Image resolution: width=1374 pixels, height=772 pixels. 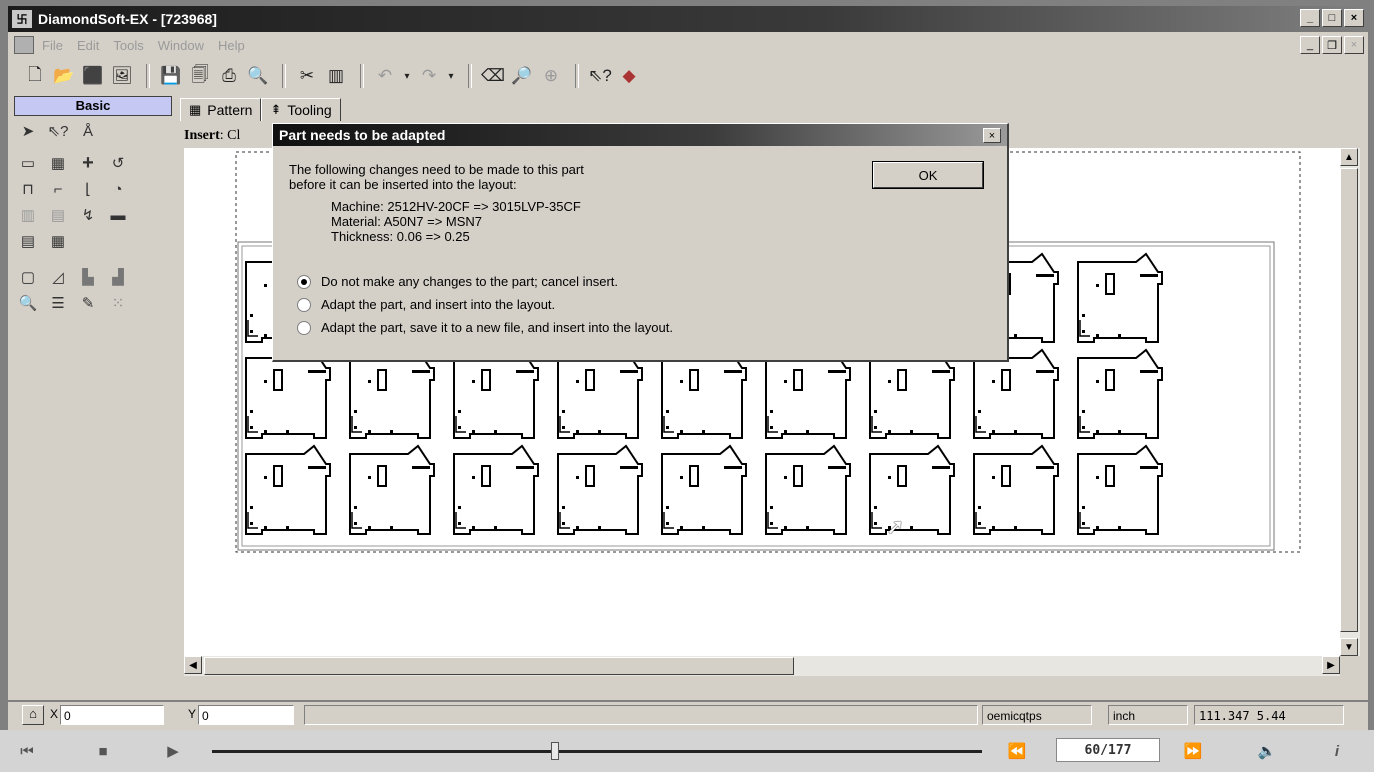 I want to click on print-preview-icon: 🔍, so click(x=258, y=76).